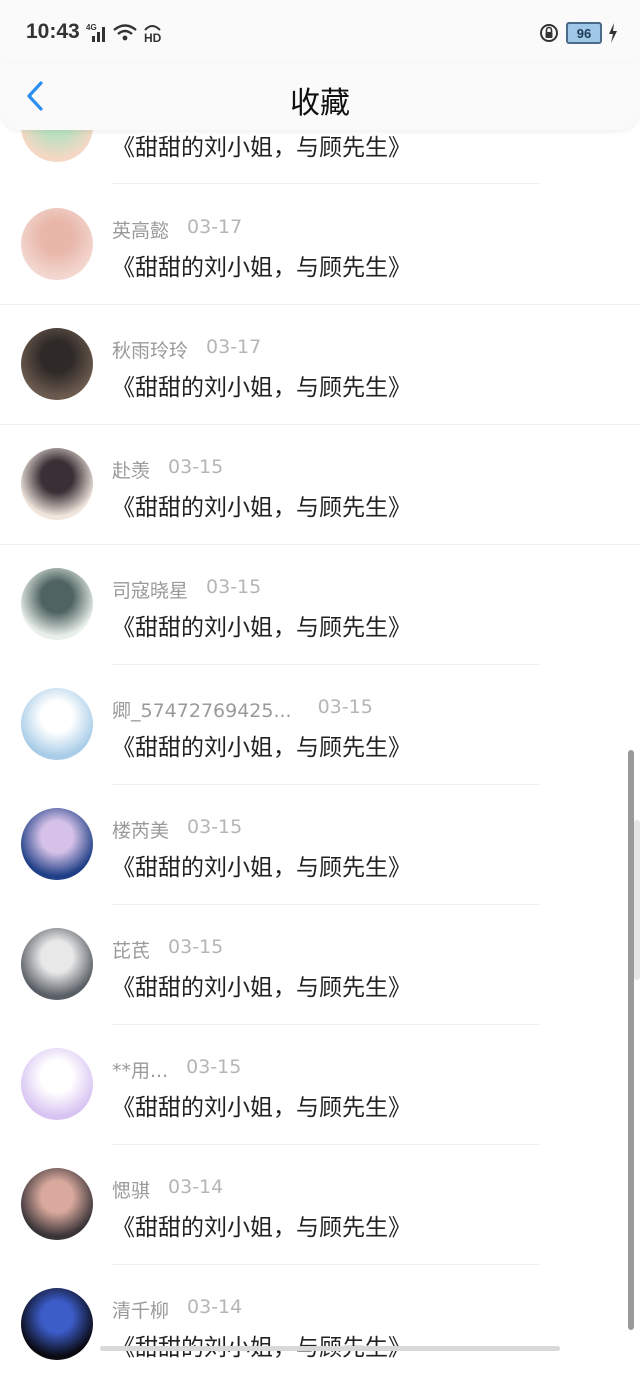 Image resolution: width=640 pixels, height=1385 pixels. I want to click on item-meta: 秋雨玲玲 03-17, so click(186, 349).